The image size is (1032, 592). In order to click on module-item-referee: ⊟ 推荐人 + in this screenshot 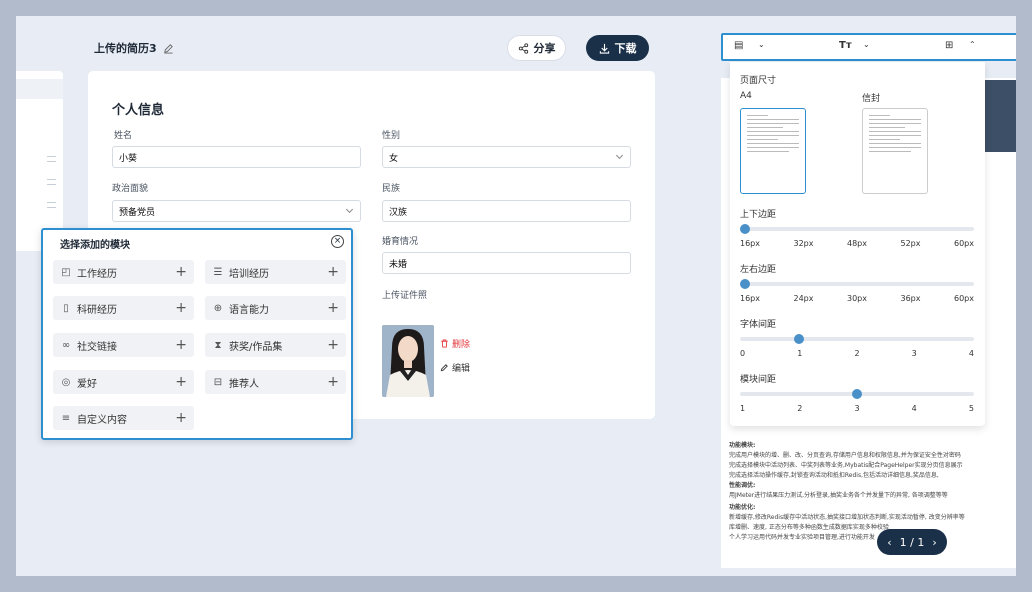, I will do `click(275, 382)`.